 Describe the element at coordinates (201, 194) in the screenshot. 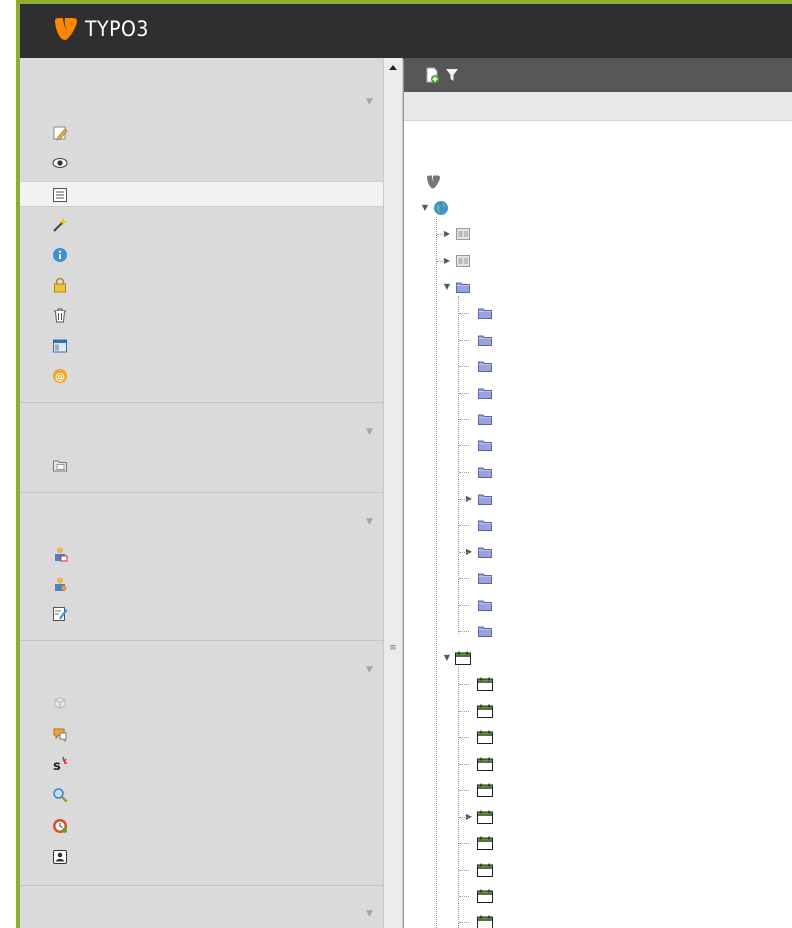

I see `module-liste` at that location.